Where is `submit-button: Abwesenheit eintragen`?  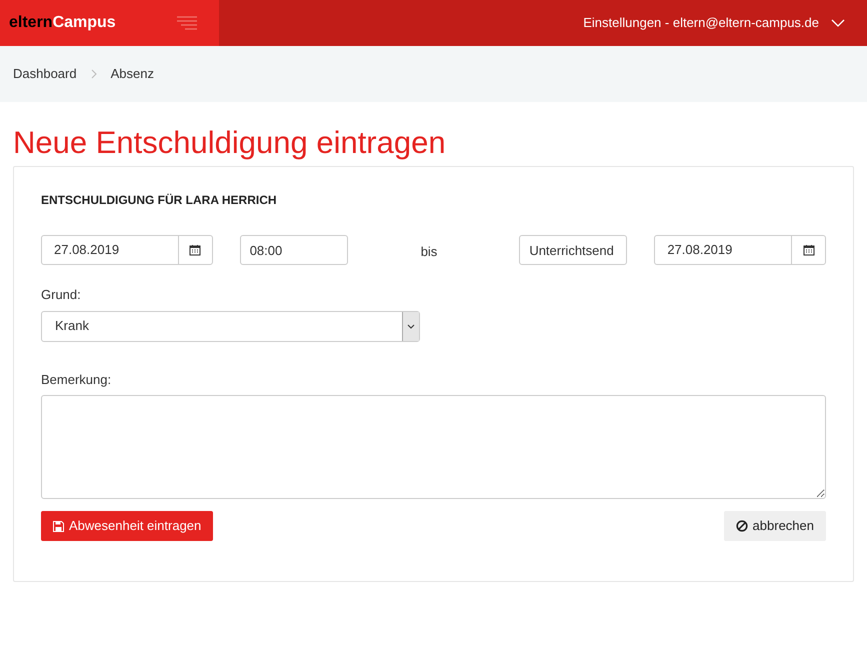 submit-button: Abwesenheit eintragen is located at coordinates (127, 526).